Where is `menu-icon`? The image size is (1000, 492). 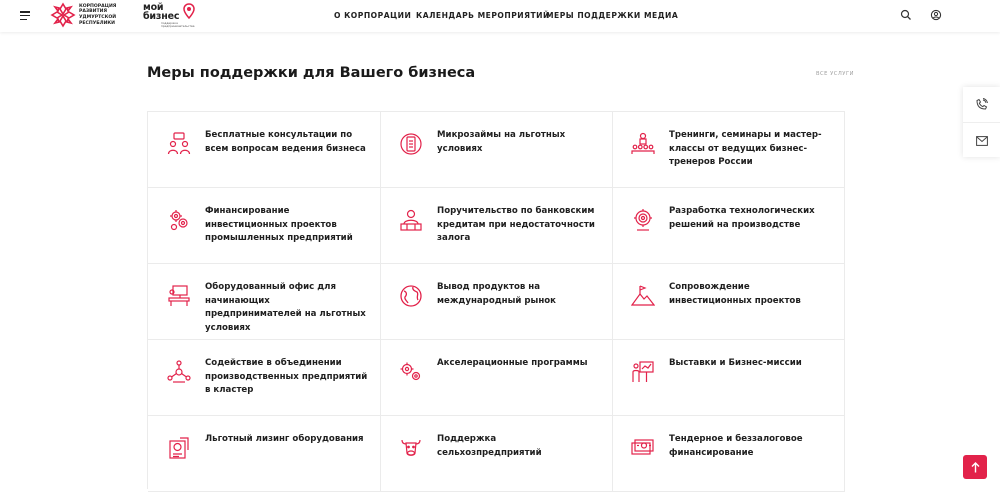
menu-icon is located at coordinates (25, 16).